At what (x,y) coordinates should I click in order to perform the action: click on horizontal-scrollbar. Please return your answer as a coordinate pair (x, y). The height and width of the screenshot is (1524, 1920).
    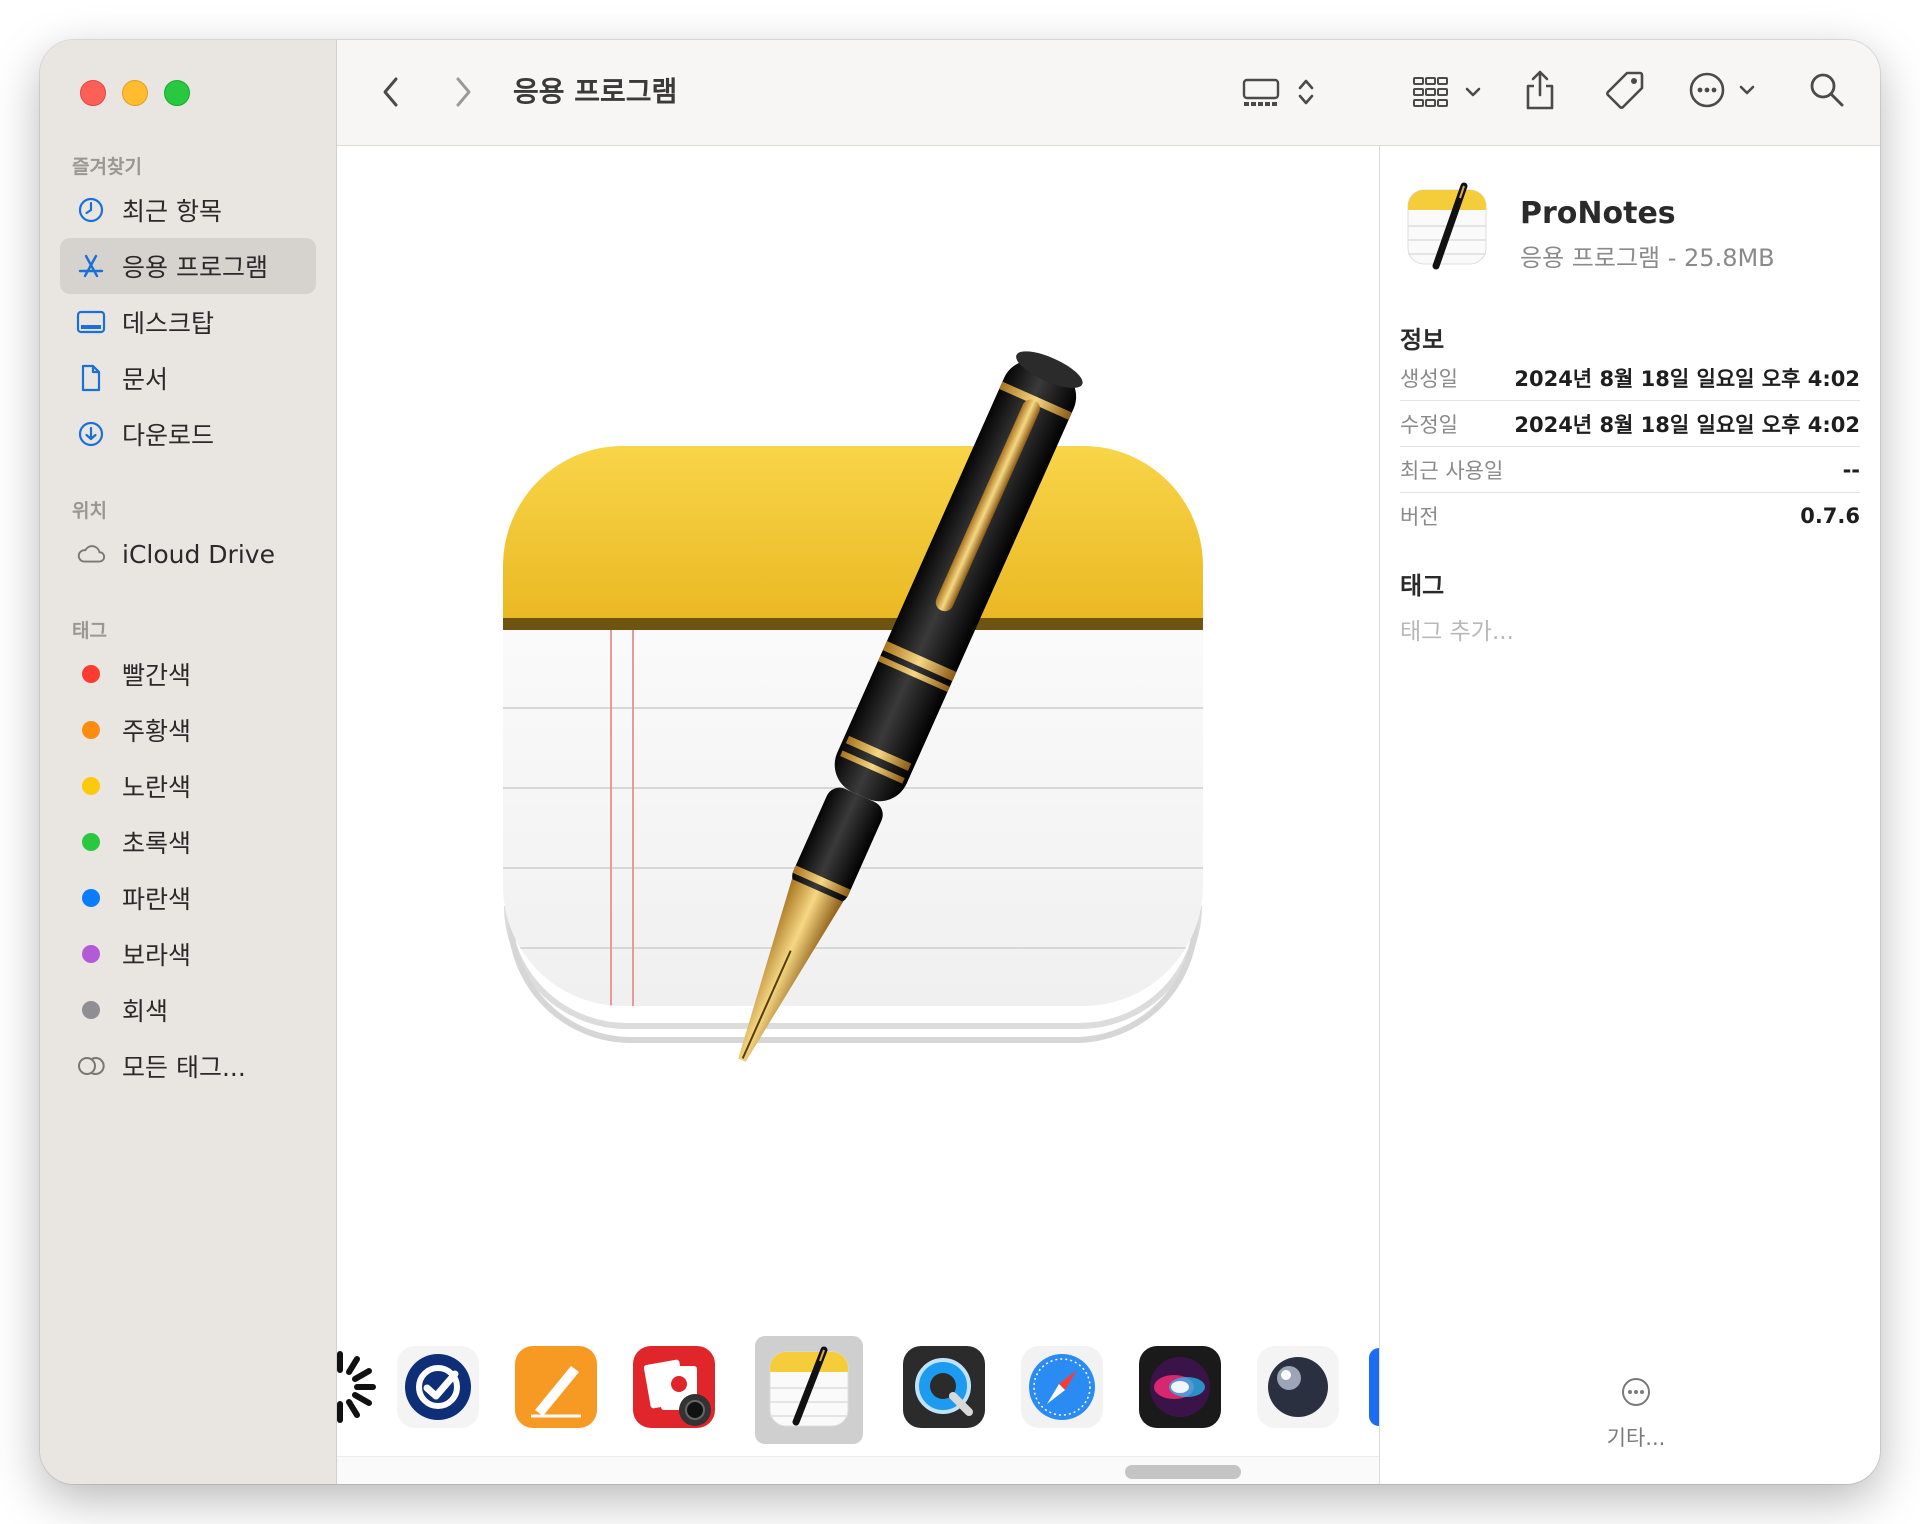
    Looking at the image, I should click on (858, 1470).